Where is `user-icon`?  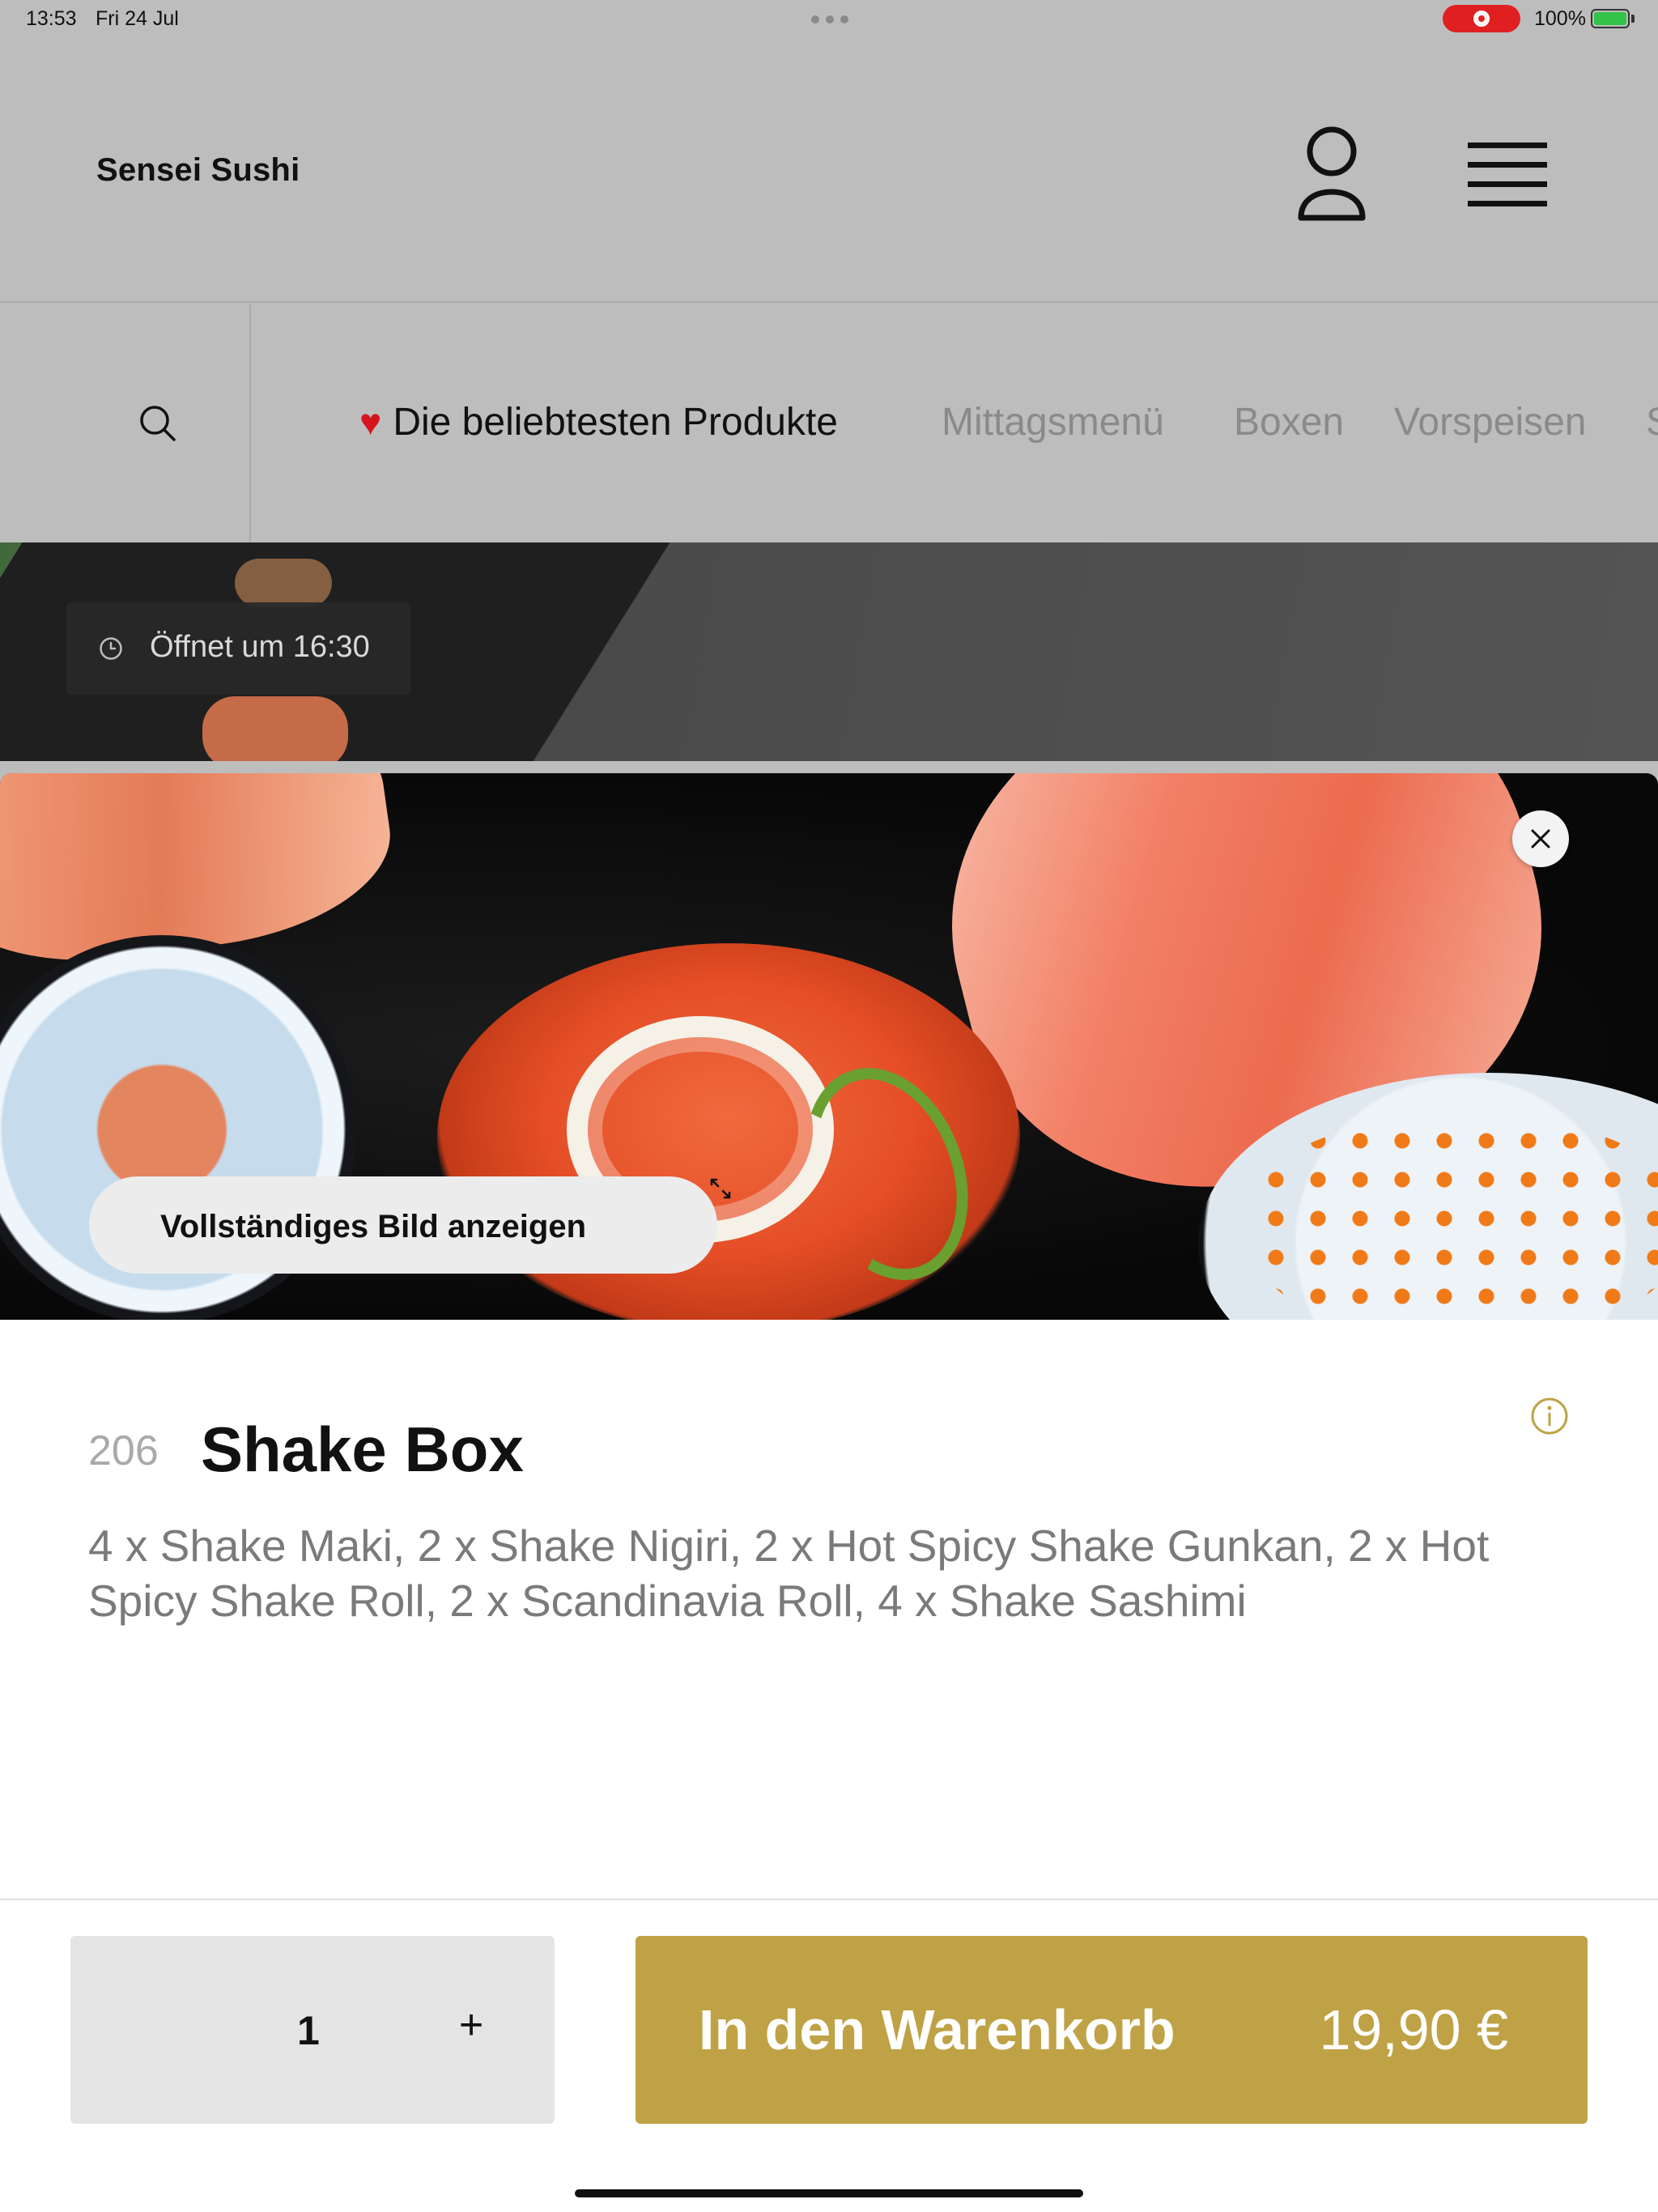
user-icon is located at coordinates (1332, 174).